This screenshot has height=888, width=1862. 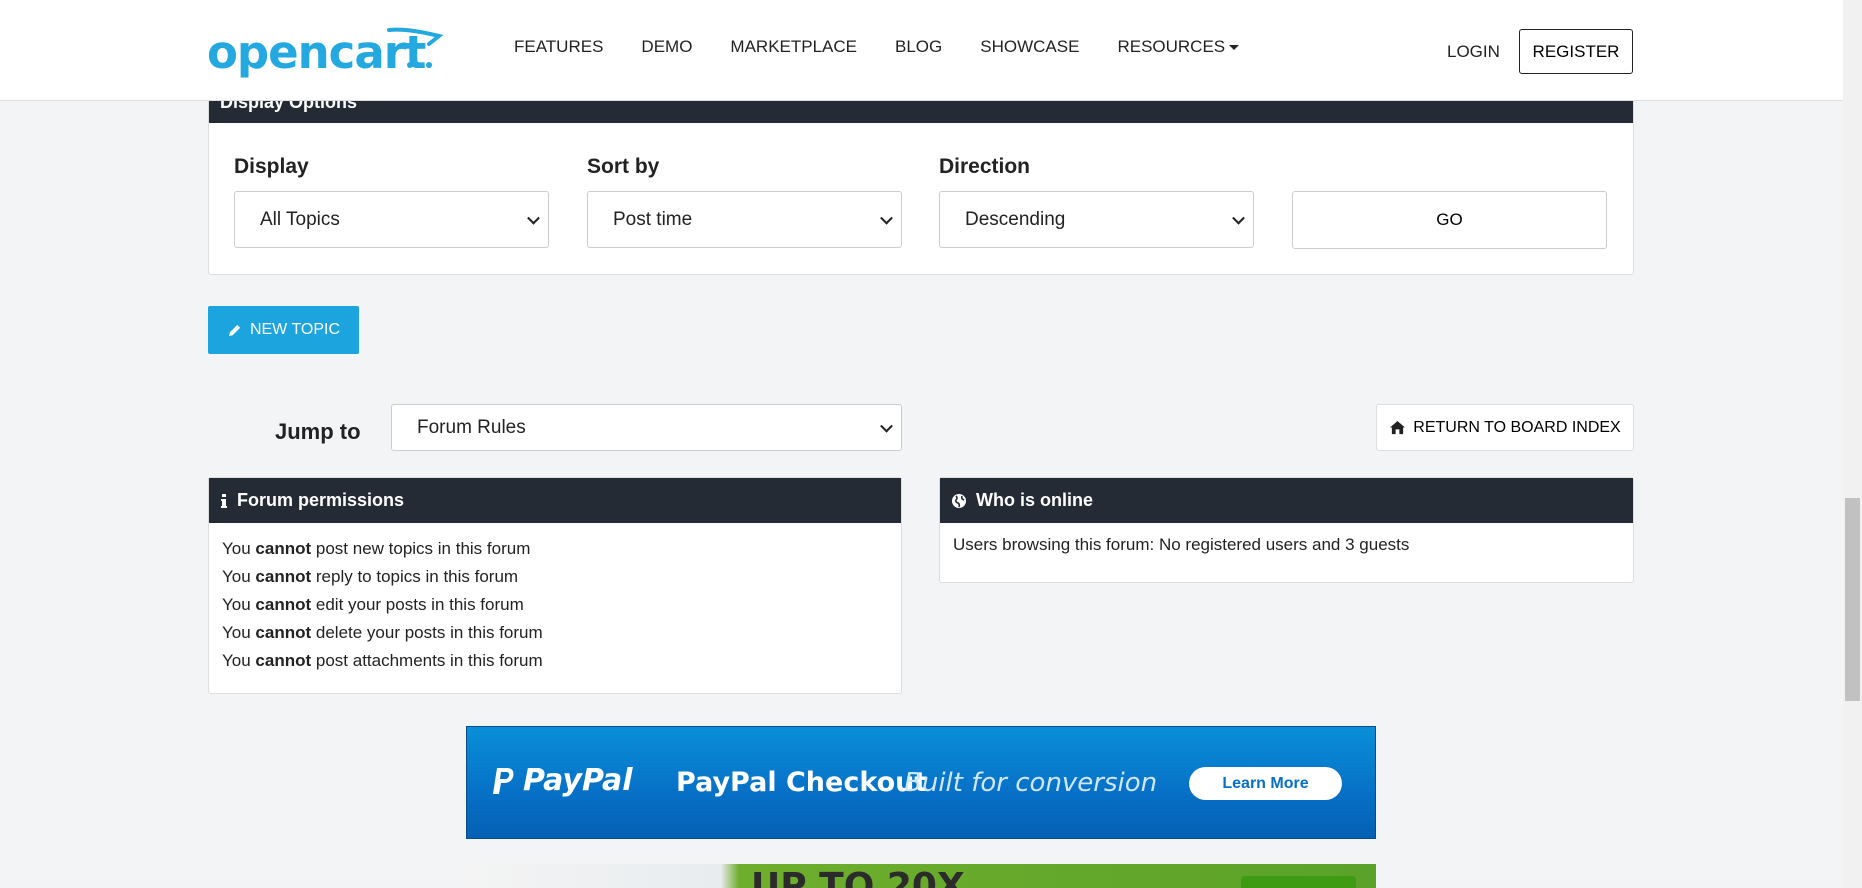 What do you see at coordinates (555, 500) in the screenshot?
I see `forum-permissions-header: Forum permissions` at bounding box center [555, 500].